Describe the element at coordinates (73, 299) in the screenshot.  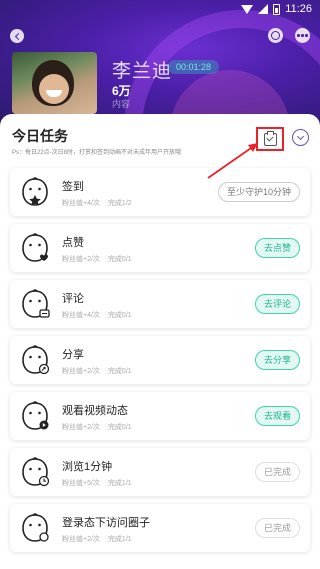
I see `task-name: 评论` at that location.